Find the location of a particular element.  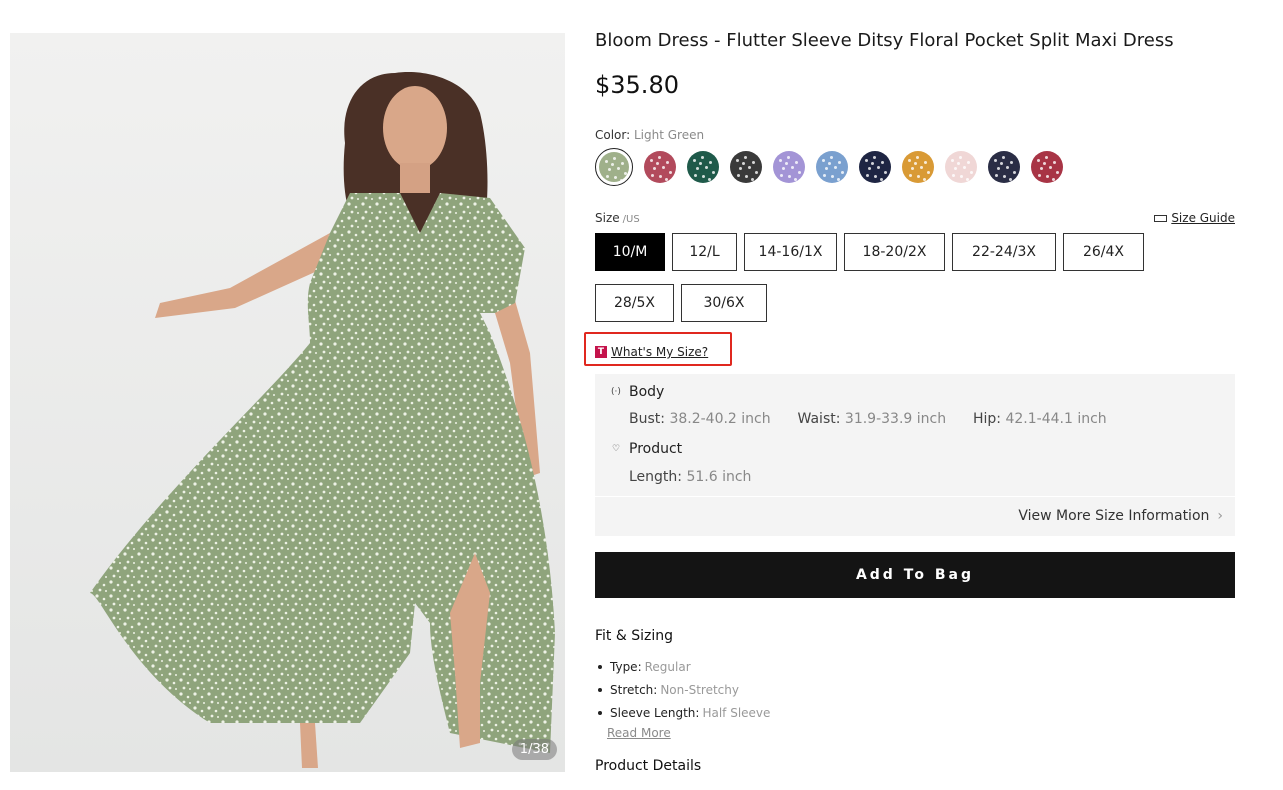

color-swatch-blush-floral is located at coordinates (961, 167).